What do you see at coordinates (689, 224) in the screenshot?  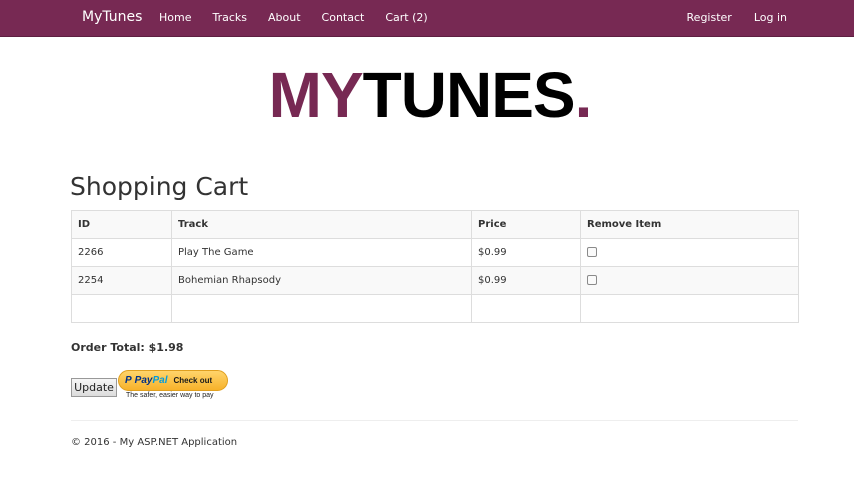 I see `column-header-remove: Remove Item` at bounding box center [689, 224].